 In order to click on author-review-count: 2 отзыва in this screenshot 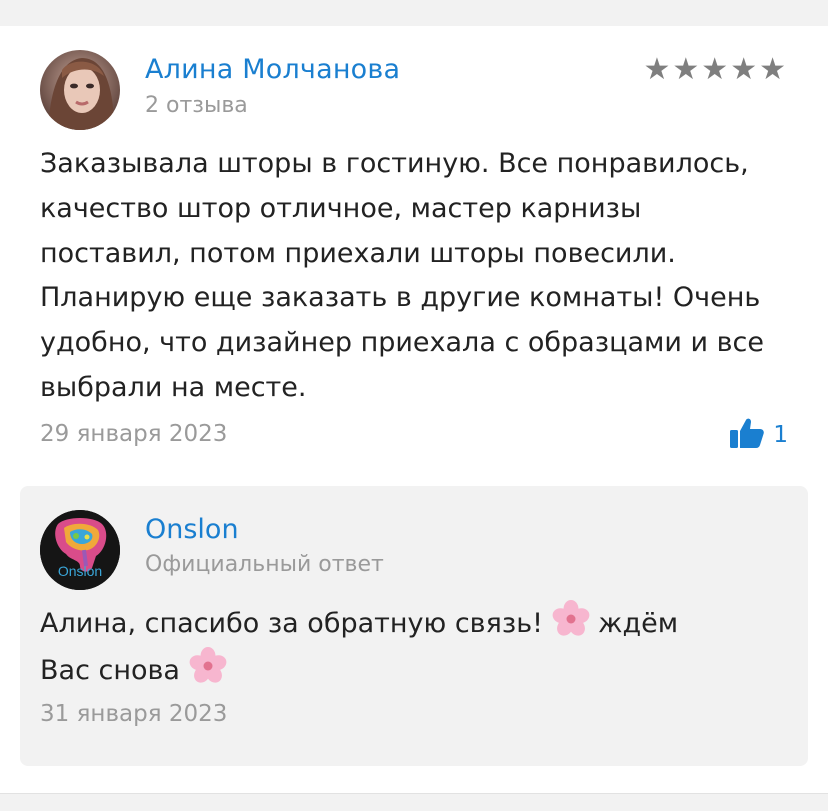, I will do `click(196, 105)`.